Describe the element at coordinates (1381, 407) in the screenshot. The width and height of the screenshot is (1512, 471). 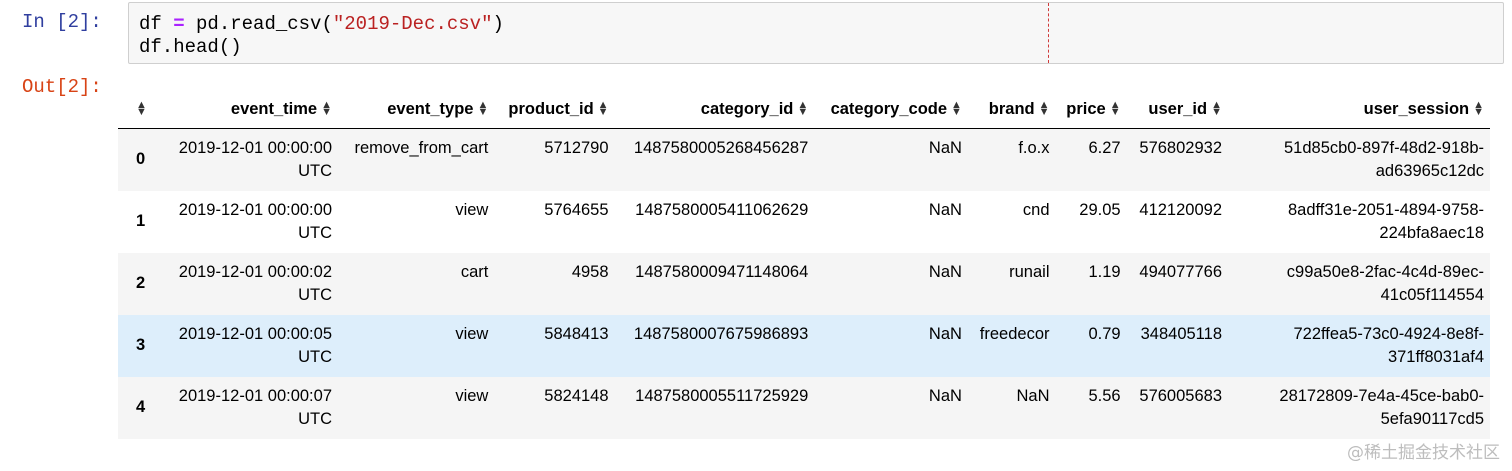
I see `cell-user-session: 28172809-7e4a-45ce-bab0-5efa90117cd5` at that location.